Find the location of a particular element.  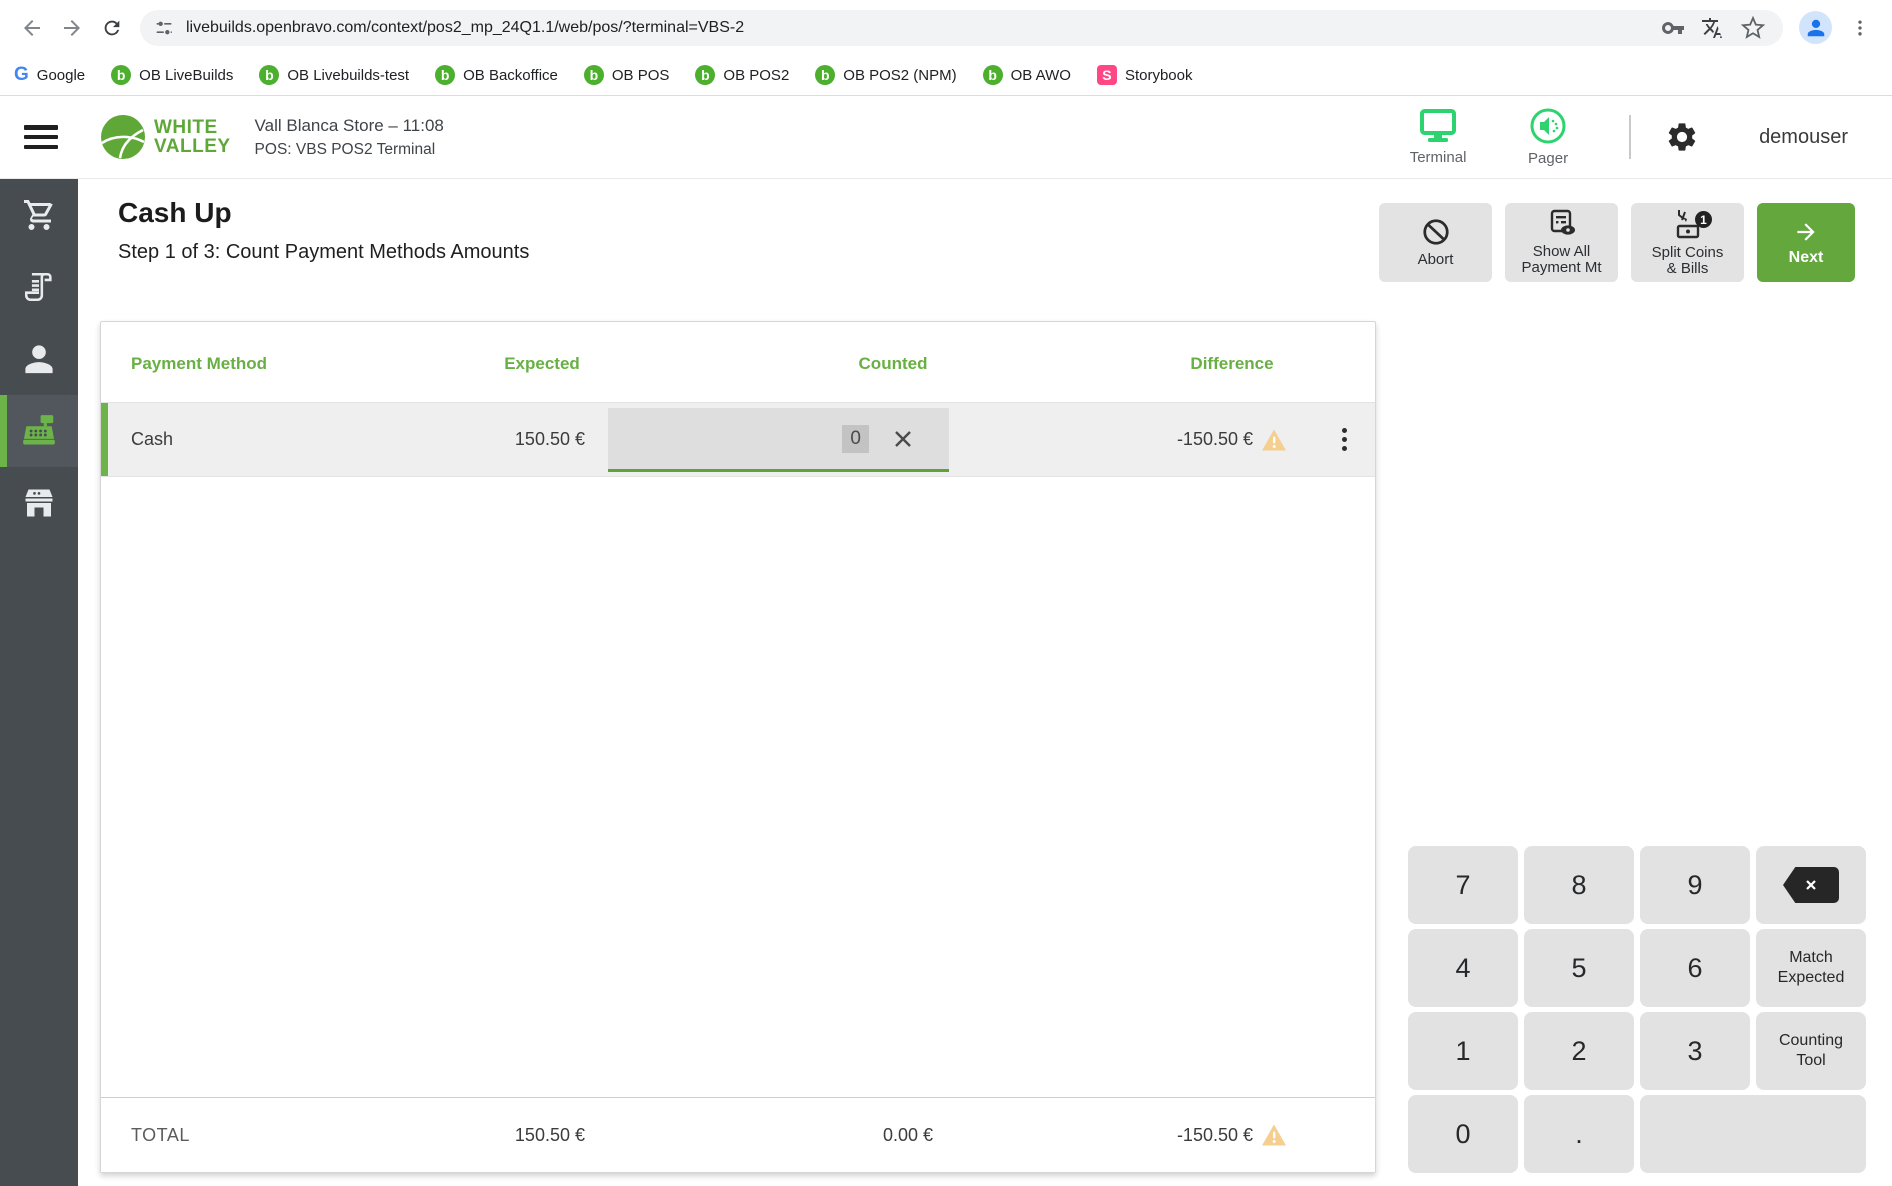

show-all-payment-methods-button: Show All Payment Mt is located at coordinates (1561, 242).